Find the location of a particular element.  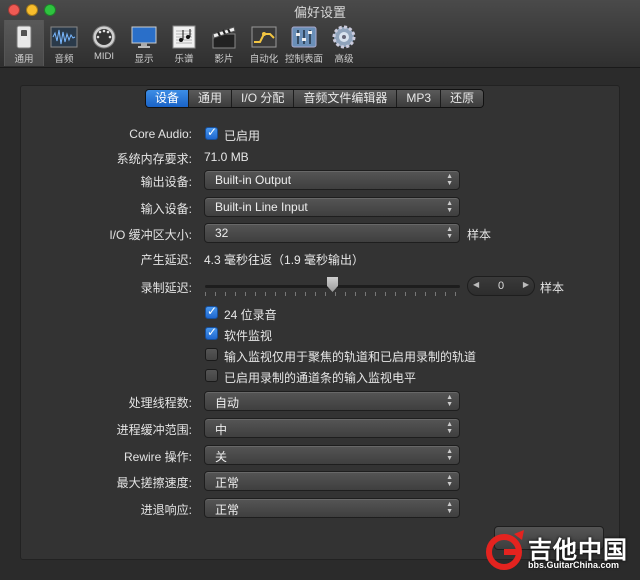

memory-label: 系统内存要求: is located at coordinates (154, 159).